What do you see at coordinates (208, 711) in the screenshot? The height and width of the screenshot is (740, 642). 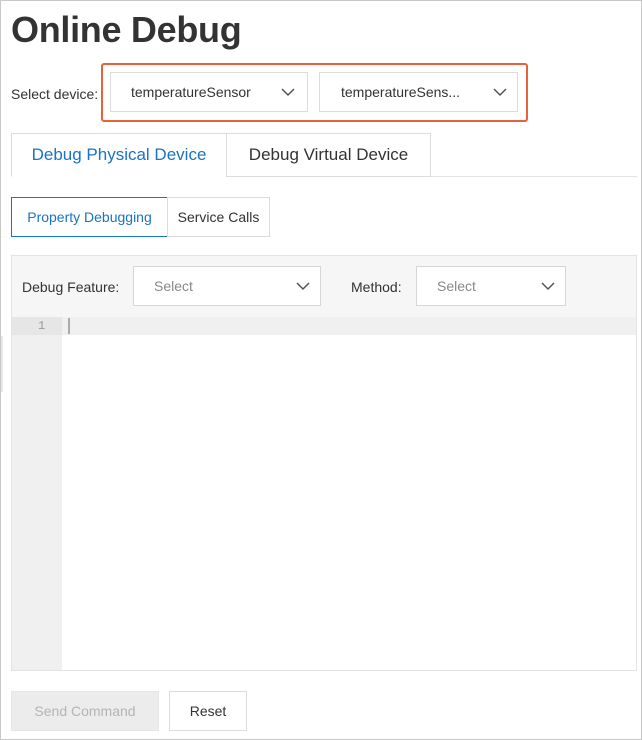 I see `reset-button: Reset` at bounding box center [208, 711].